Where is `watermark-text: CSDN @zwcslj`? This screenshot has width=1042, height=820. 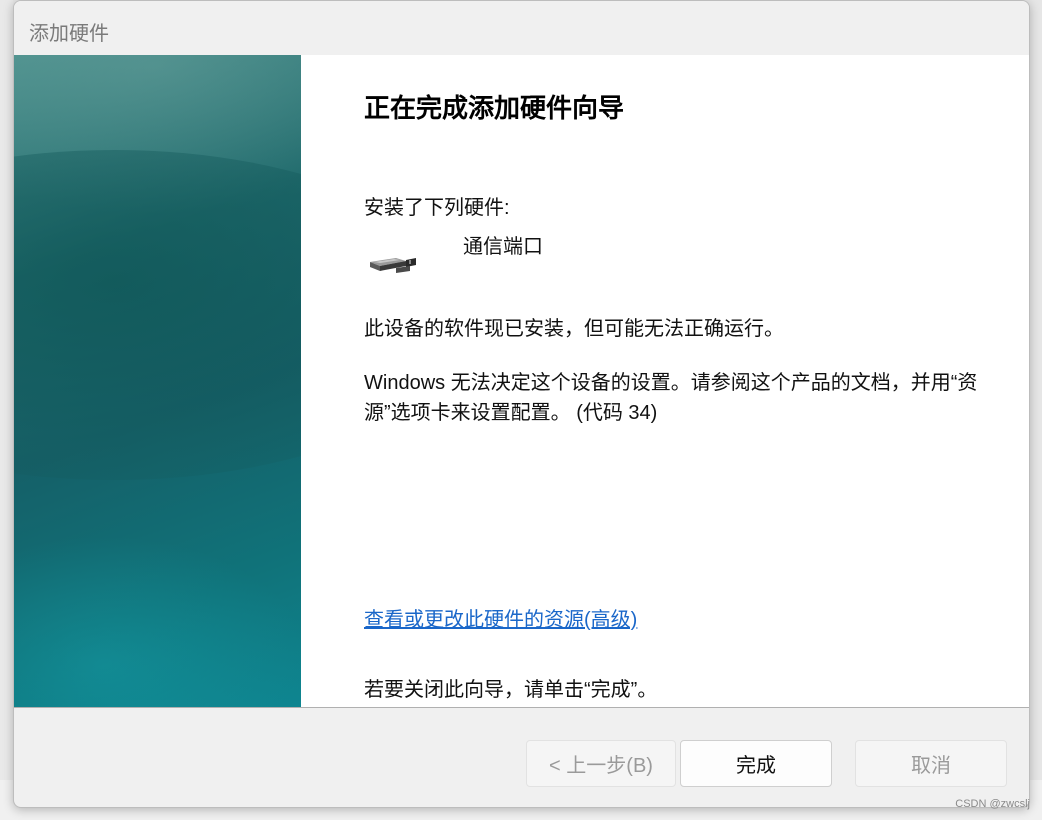
watermark-text: CSDN @zwcslj is located at coordinates (992, 804).